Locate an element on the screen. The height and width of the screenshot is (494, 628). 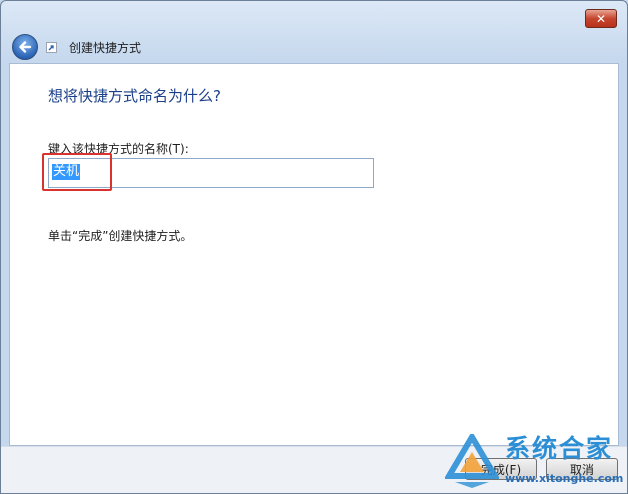
close-button: ✕ is located at coordinates (601, 18).